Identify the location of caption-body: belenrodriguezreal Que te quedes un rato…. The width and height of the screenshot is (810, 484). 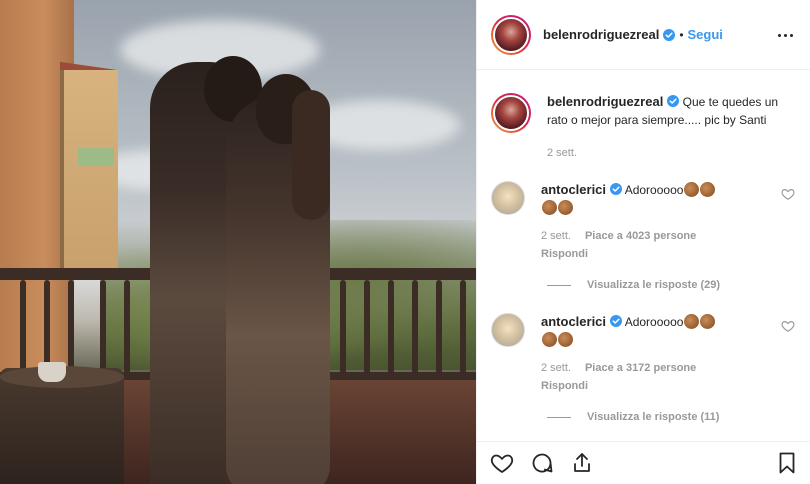
(667, 113).